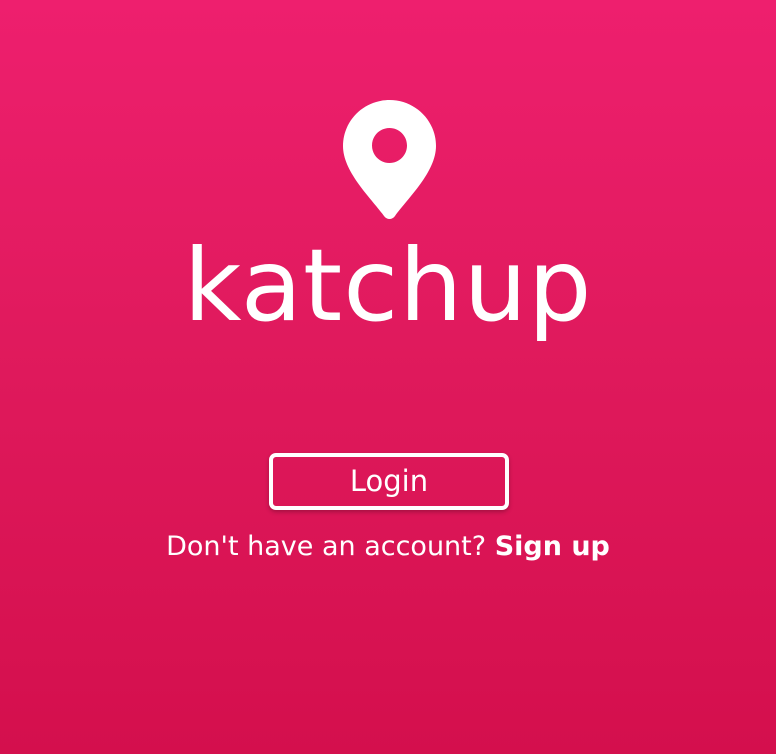  What do you see at coordinates (552, 546) in the screenshot?
I see `signup-link: Sign up` at bounding box center [552, 546].